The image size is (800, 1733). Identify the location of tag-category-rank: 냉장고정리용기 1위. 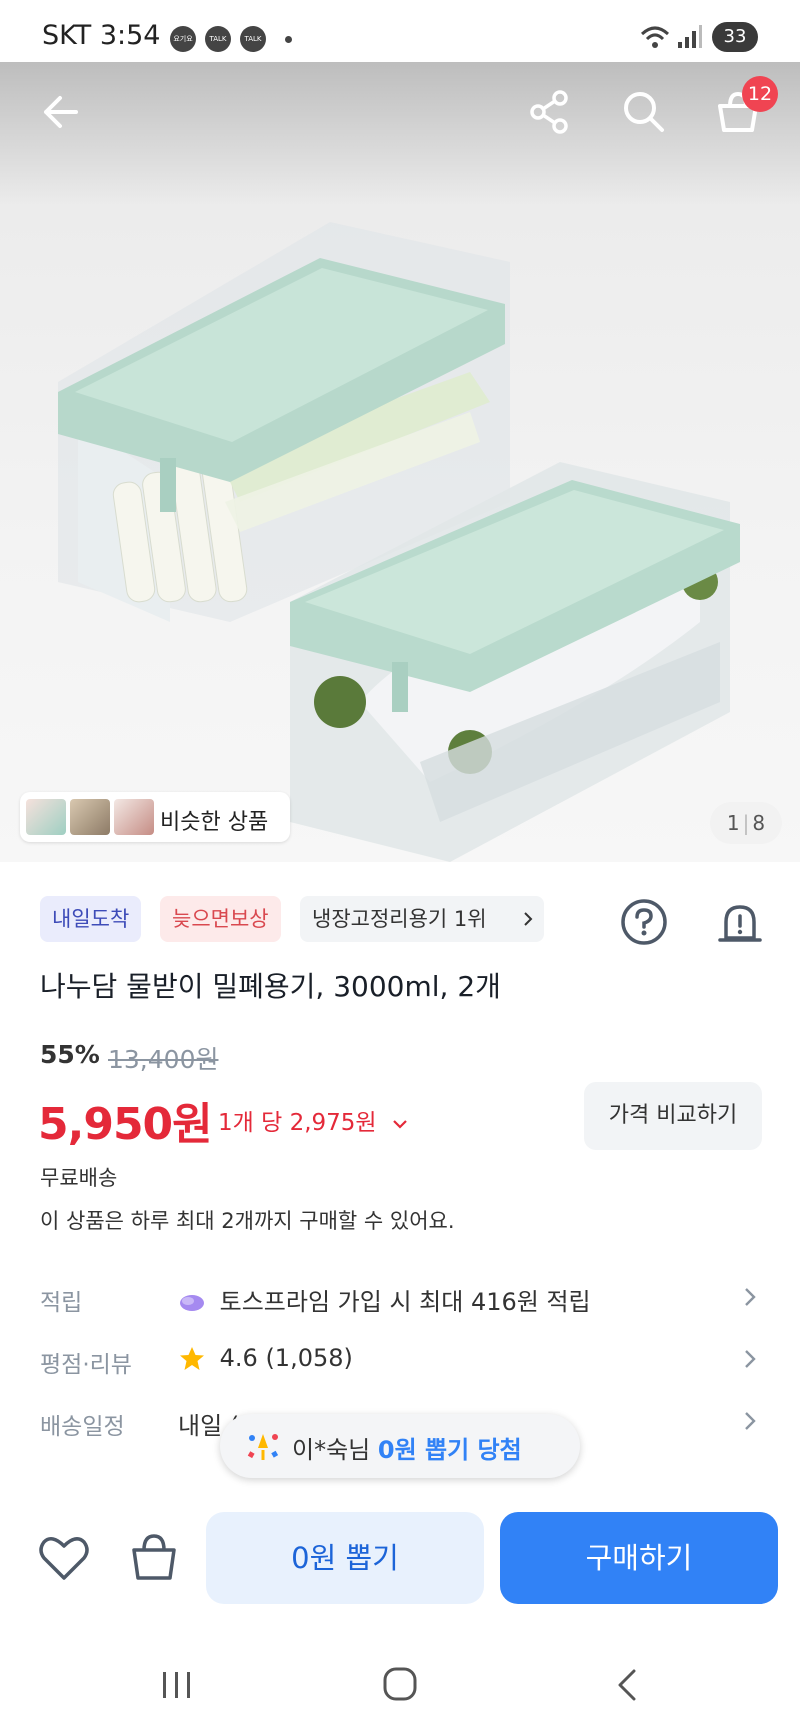
(422, 919).